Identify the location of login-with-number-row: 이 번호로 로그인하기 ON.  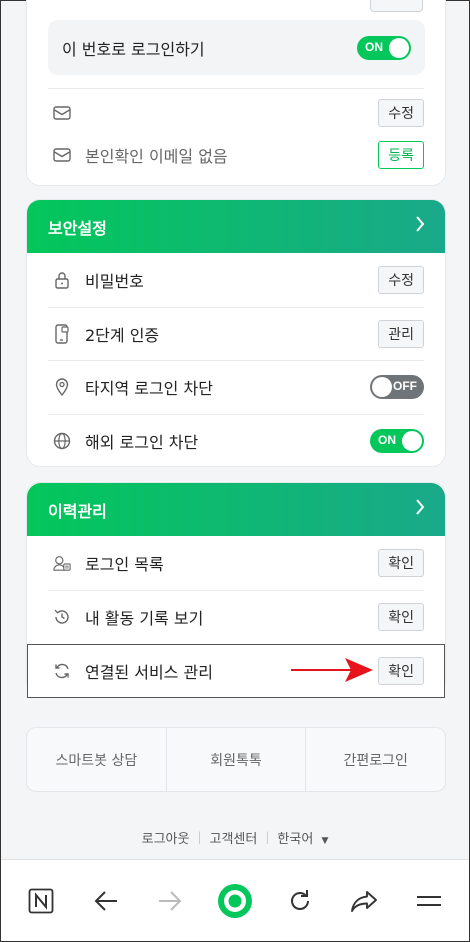
(236, 47).